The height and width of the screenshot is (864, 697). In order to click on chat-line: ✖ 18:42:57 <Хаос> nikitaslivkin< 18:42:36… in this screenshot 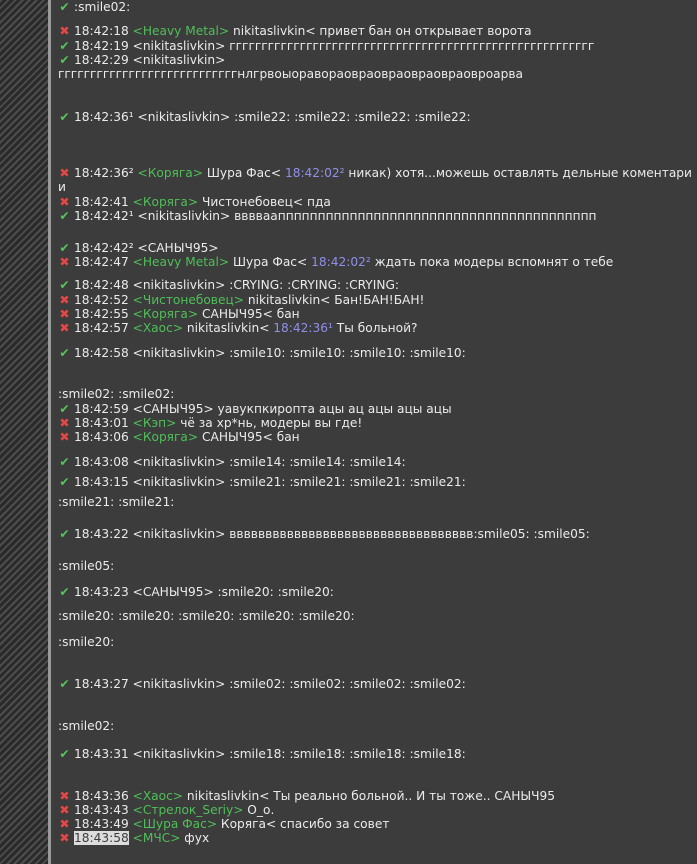, I will do `click(375, 328)`.